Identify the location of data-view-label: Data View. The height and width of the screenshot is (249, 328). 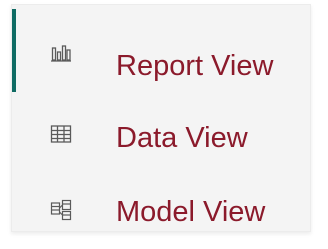
(182, 138).